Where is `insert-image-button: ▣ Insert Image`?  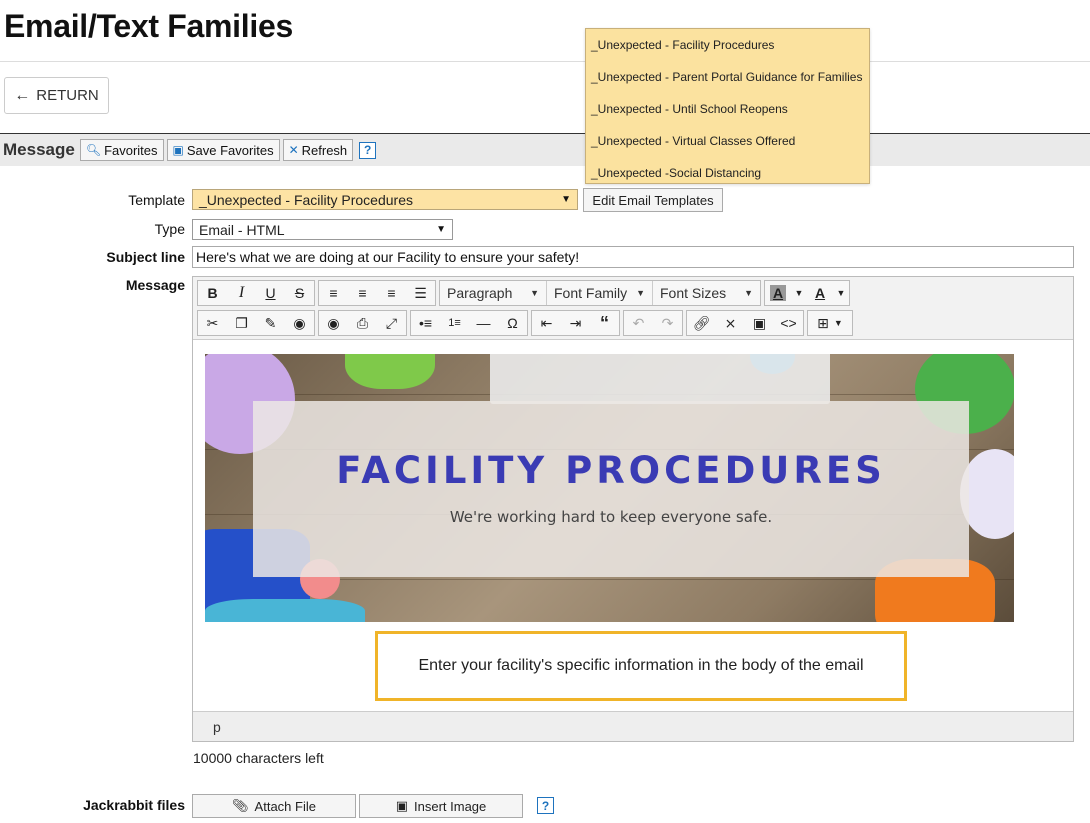 insert-image-button: ▣ Insert Image is located at coordinates (441, 806).